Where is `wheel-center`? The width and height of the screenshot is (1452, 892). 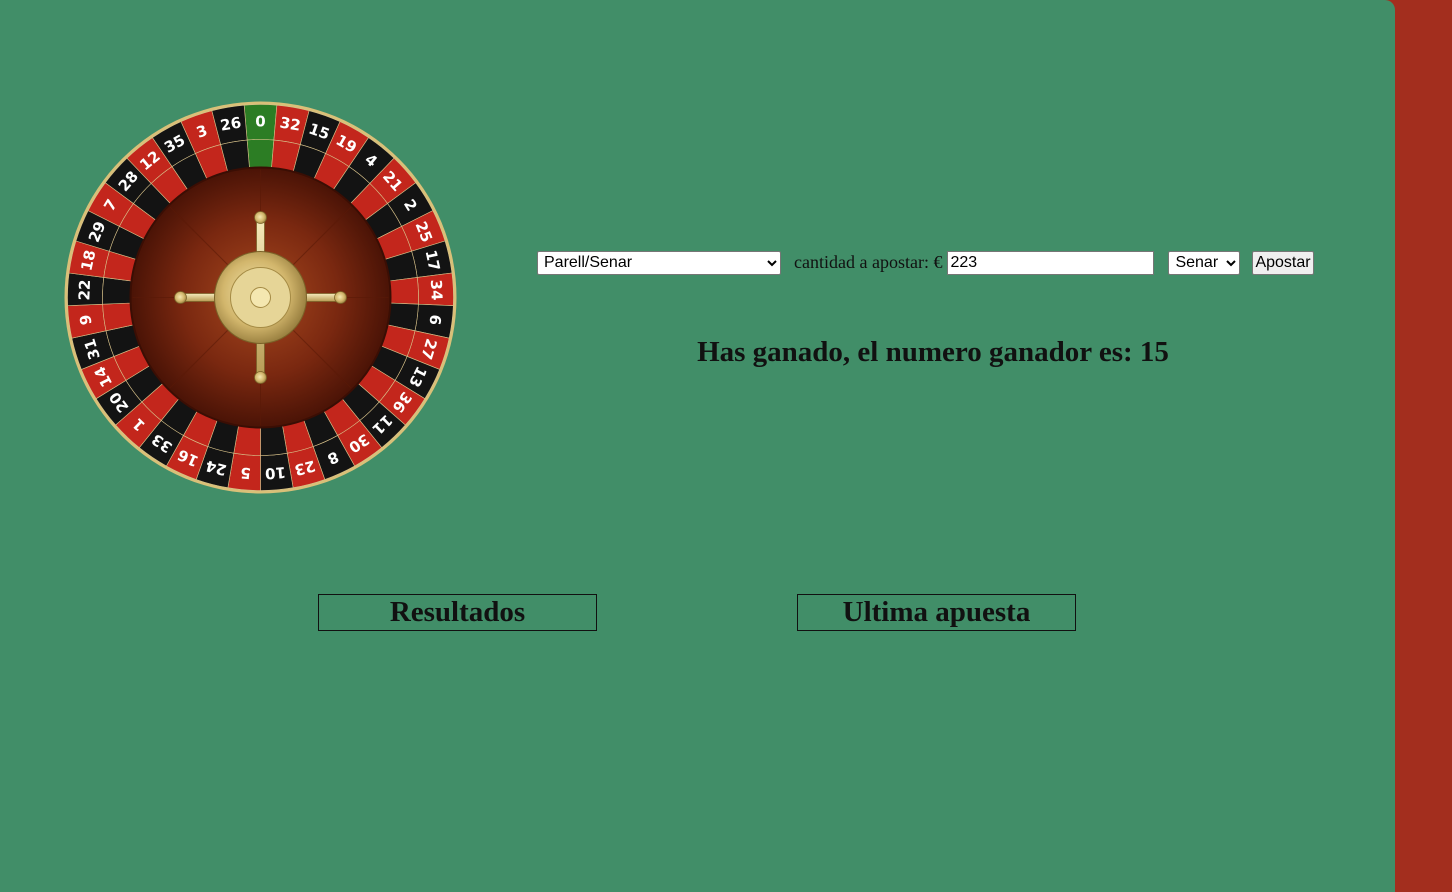 wheel-center is located at coordinates (260, 297).